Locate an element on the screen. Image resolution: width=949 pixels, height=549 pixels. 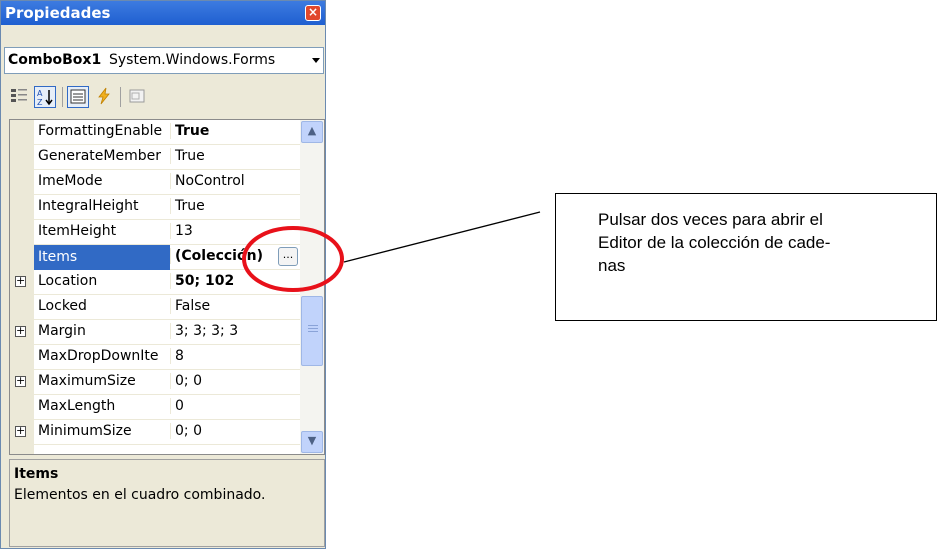
callout-line: nas is located at coordinates (612, 265).